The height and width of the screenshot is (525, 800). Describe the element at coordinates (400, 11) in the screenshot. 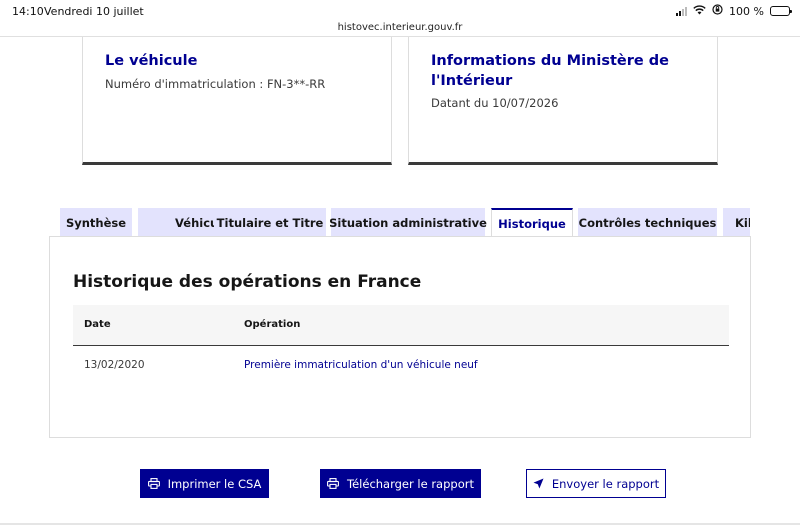

I see `status-bar: 14:10 Vendredi 10 juillet 100 %` at that location.